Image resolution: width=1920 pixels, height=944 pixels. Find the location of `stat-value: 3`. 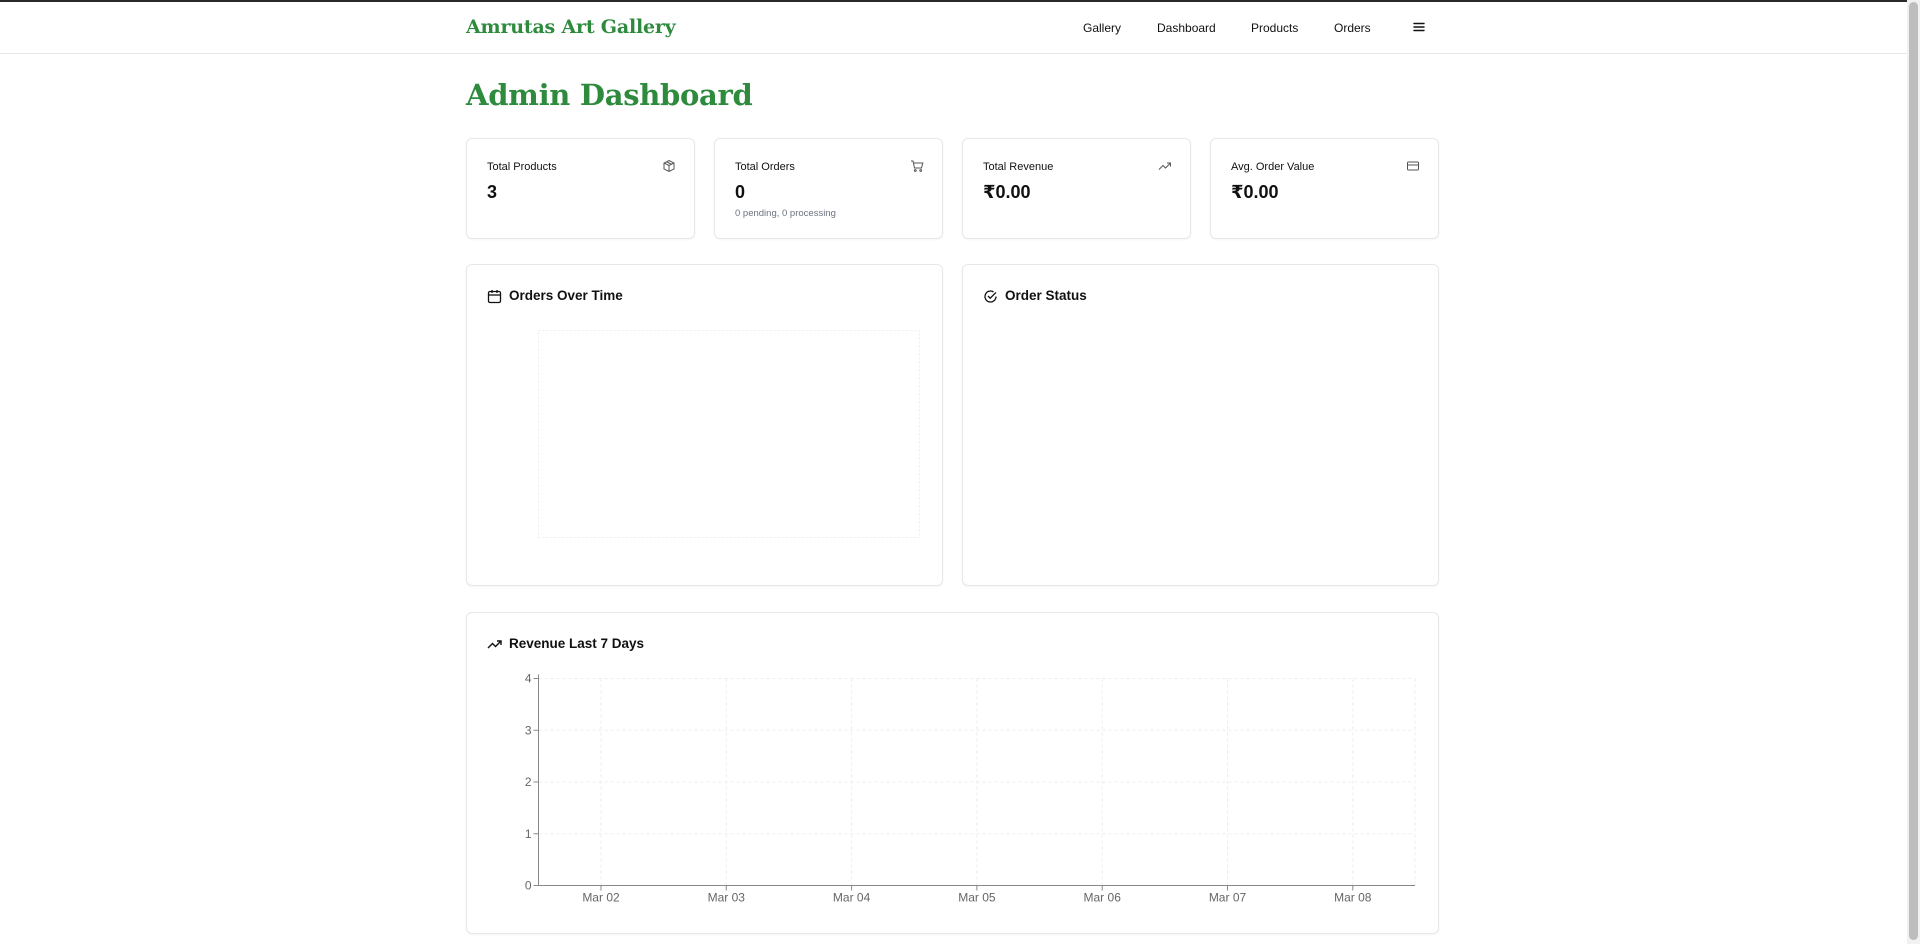

stat-value: 3 is located at coordinates (492, 192).